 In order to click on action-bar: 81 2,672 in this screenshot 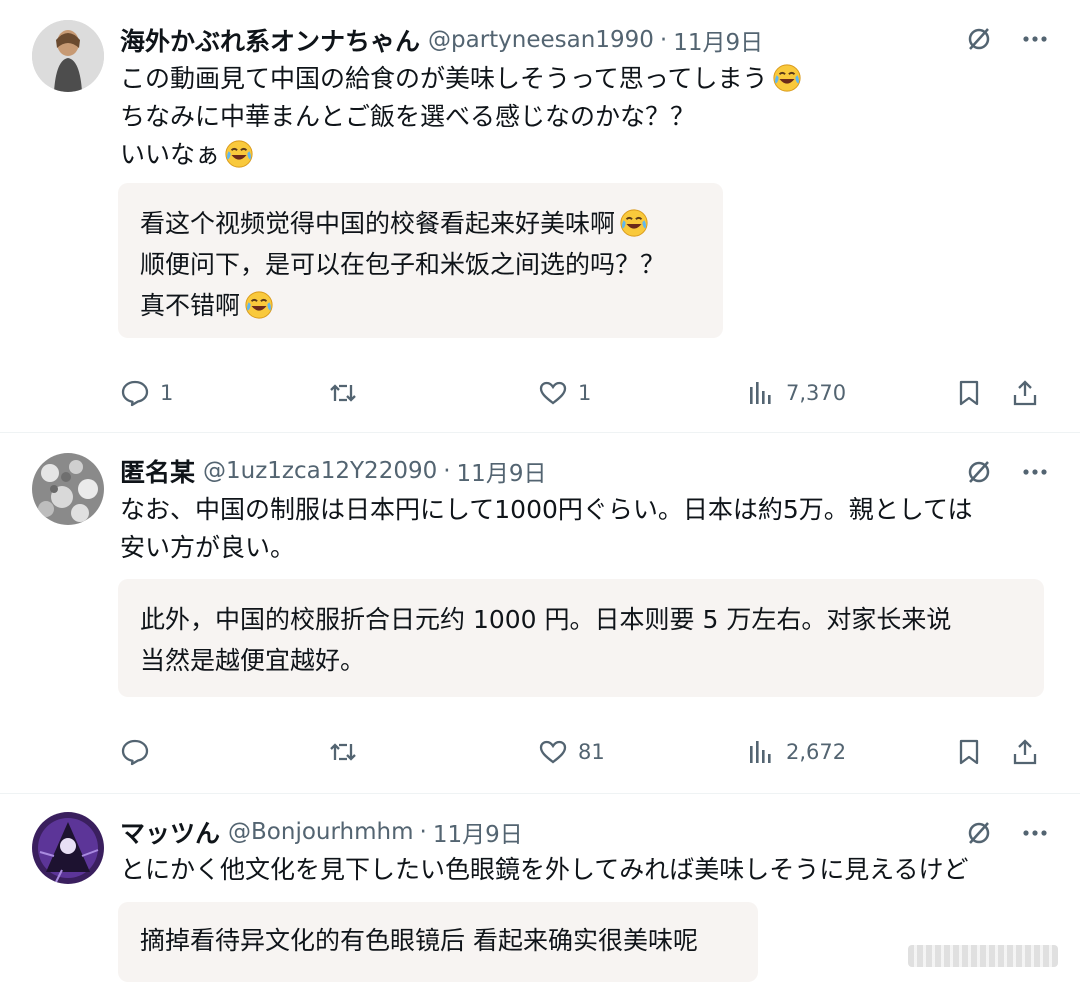, I will do `click(581, 752)`.